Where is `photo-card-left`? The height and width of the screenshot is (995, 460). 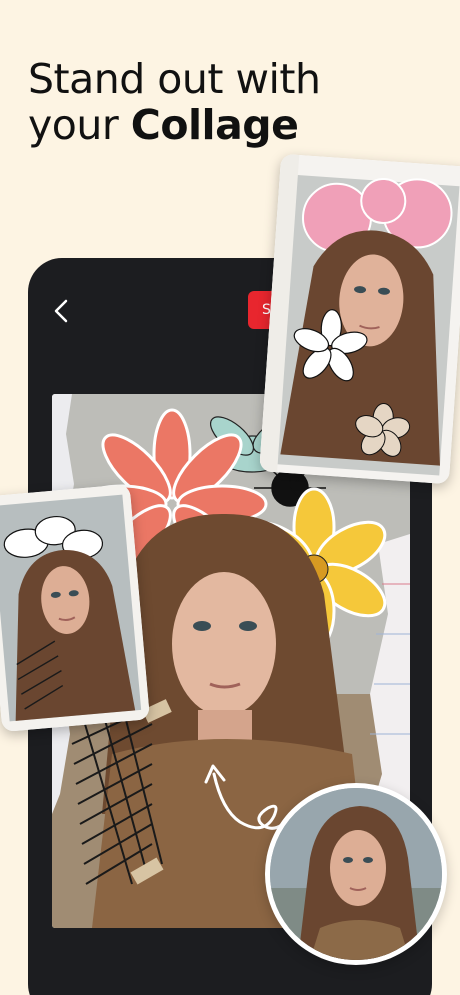
photo-card-left is located at coordinates (75, 608).